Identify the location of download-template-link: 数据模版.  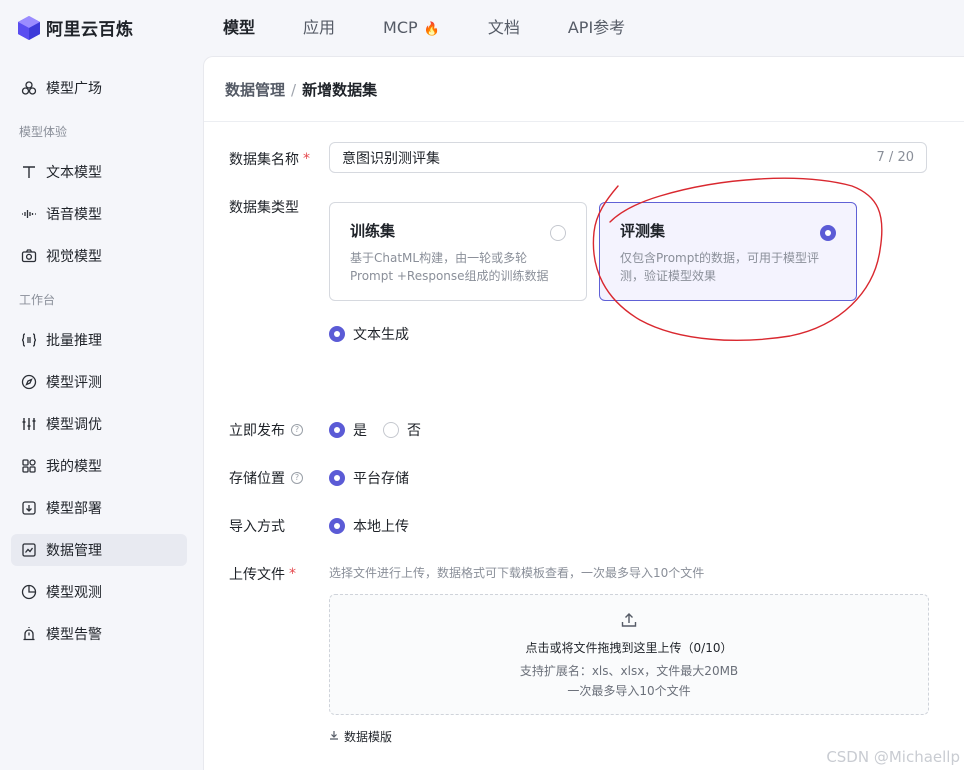
(360, 736).